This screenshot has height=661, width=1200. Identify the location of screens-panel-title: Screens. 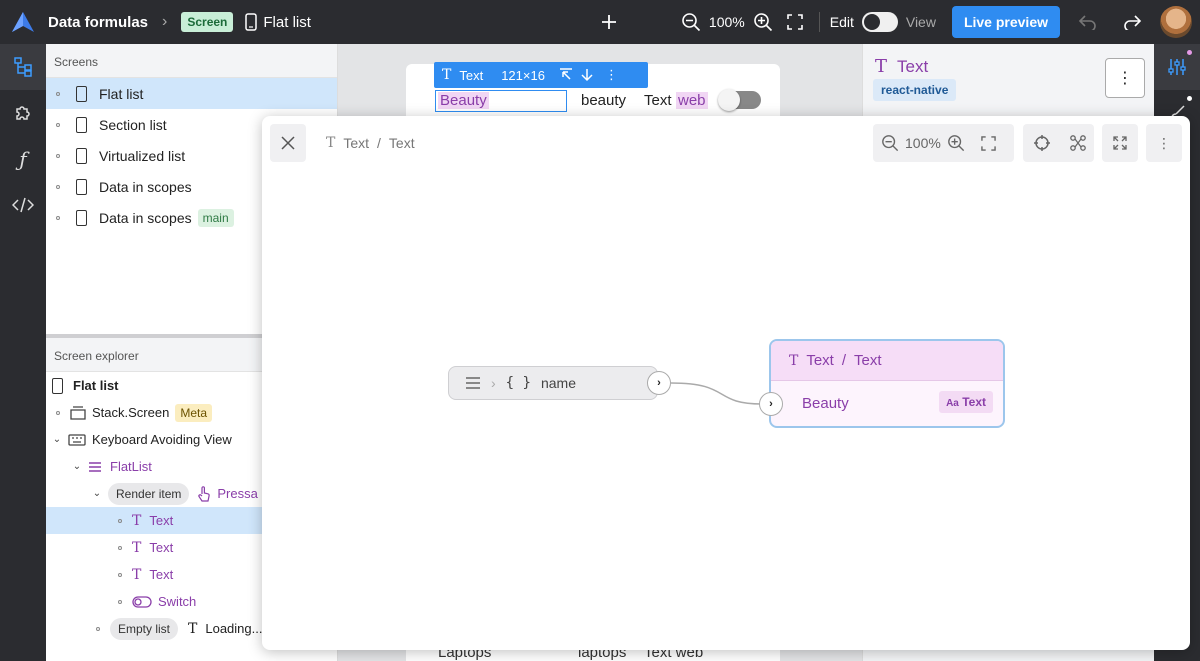
(191, 61).